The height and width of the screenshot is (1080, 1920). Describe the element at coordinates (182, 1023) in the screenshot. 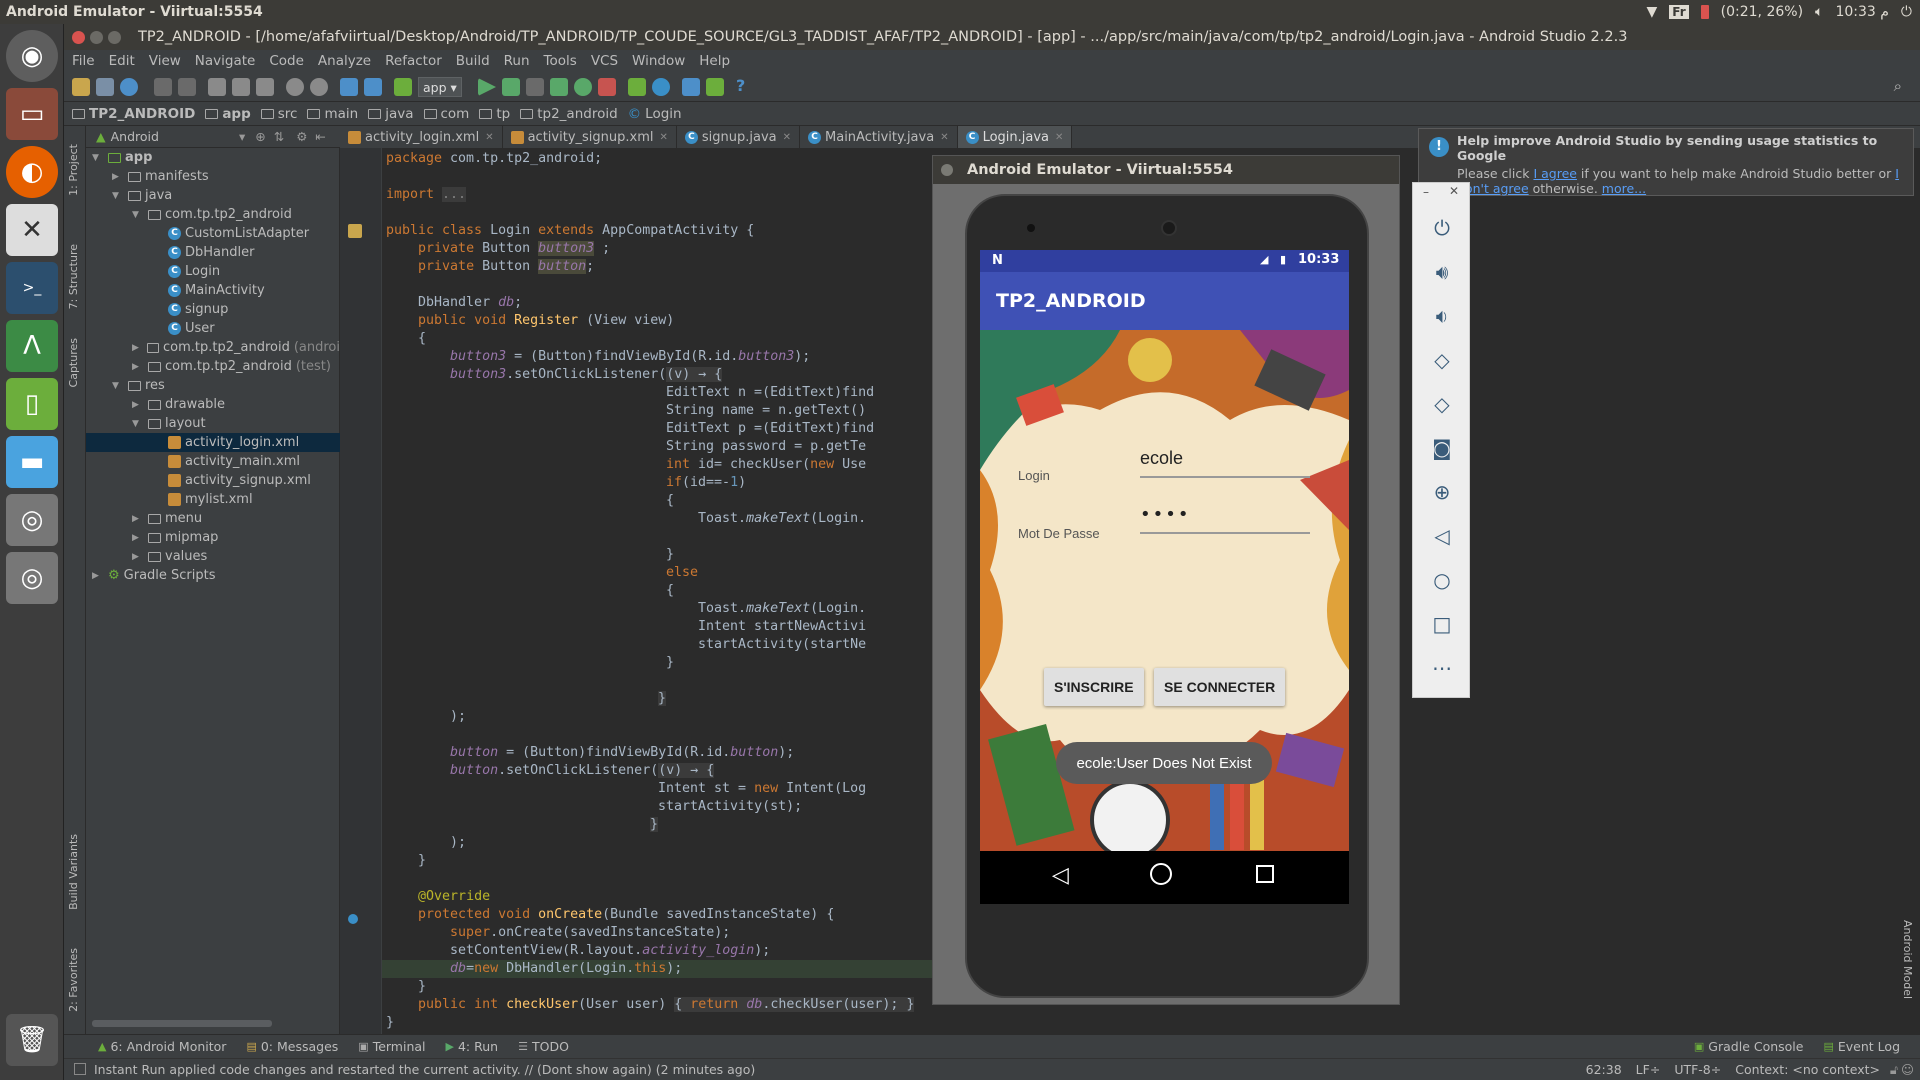

I see `horizontal-scrollbar` at that location.